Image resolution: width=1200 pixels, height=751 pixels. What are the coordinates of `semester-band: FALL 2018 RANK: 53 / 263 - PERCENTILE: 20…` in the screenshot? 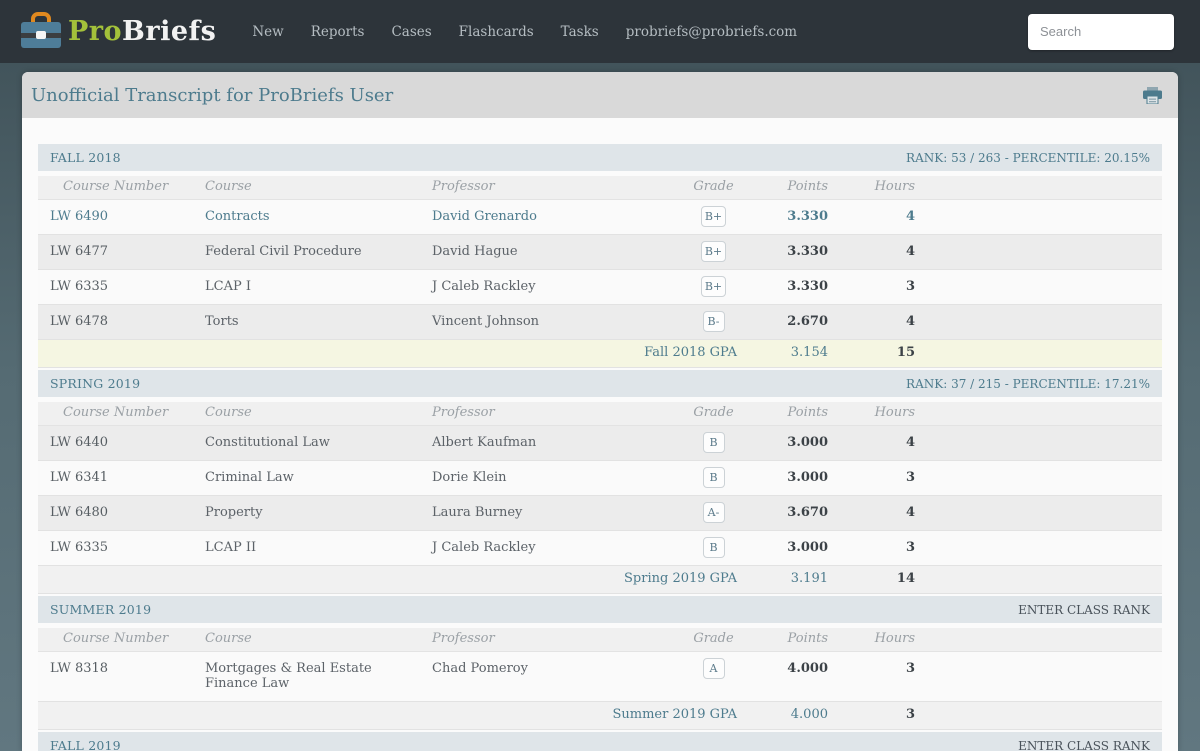 It's located at (600, 157).